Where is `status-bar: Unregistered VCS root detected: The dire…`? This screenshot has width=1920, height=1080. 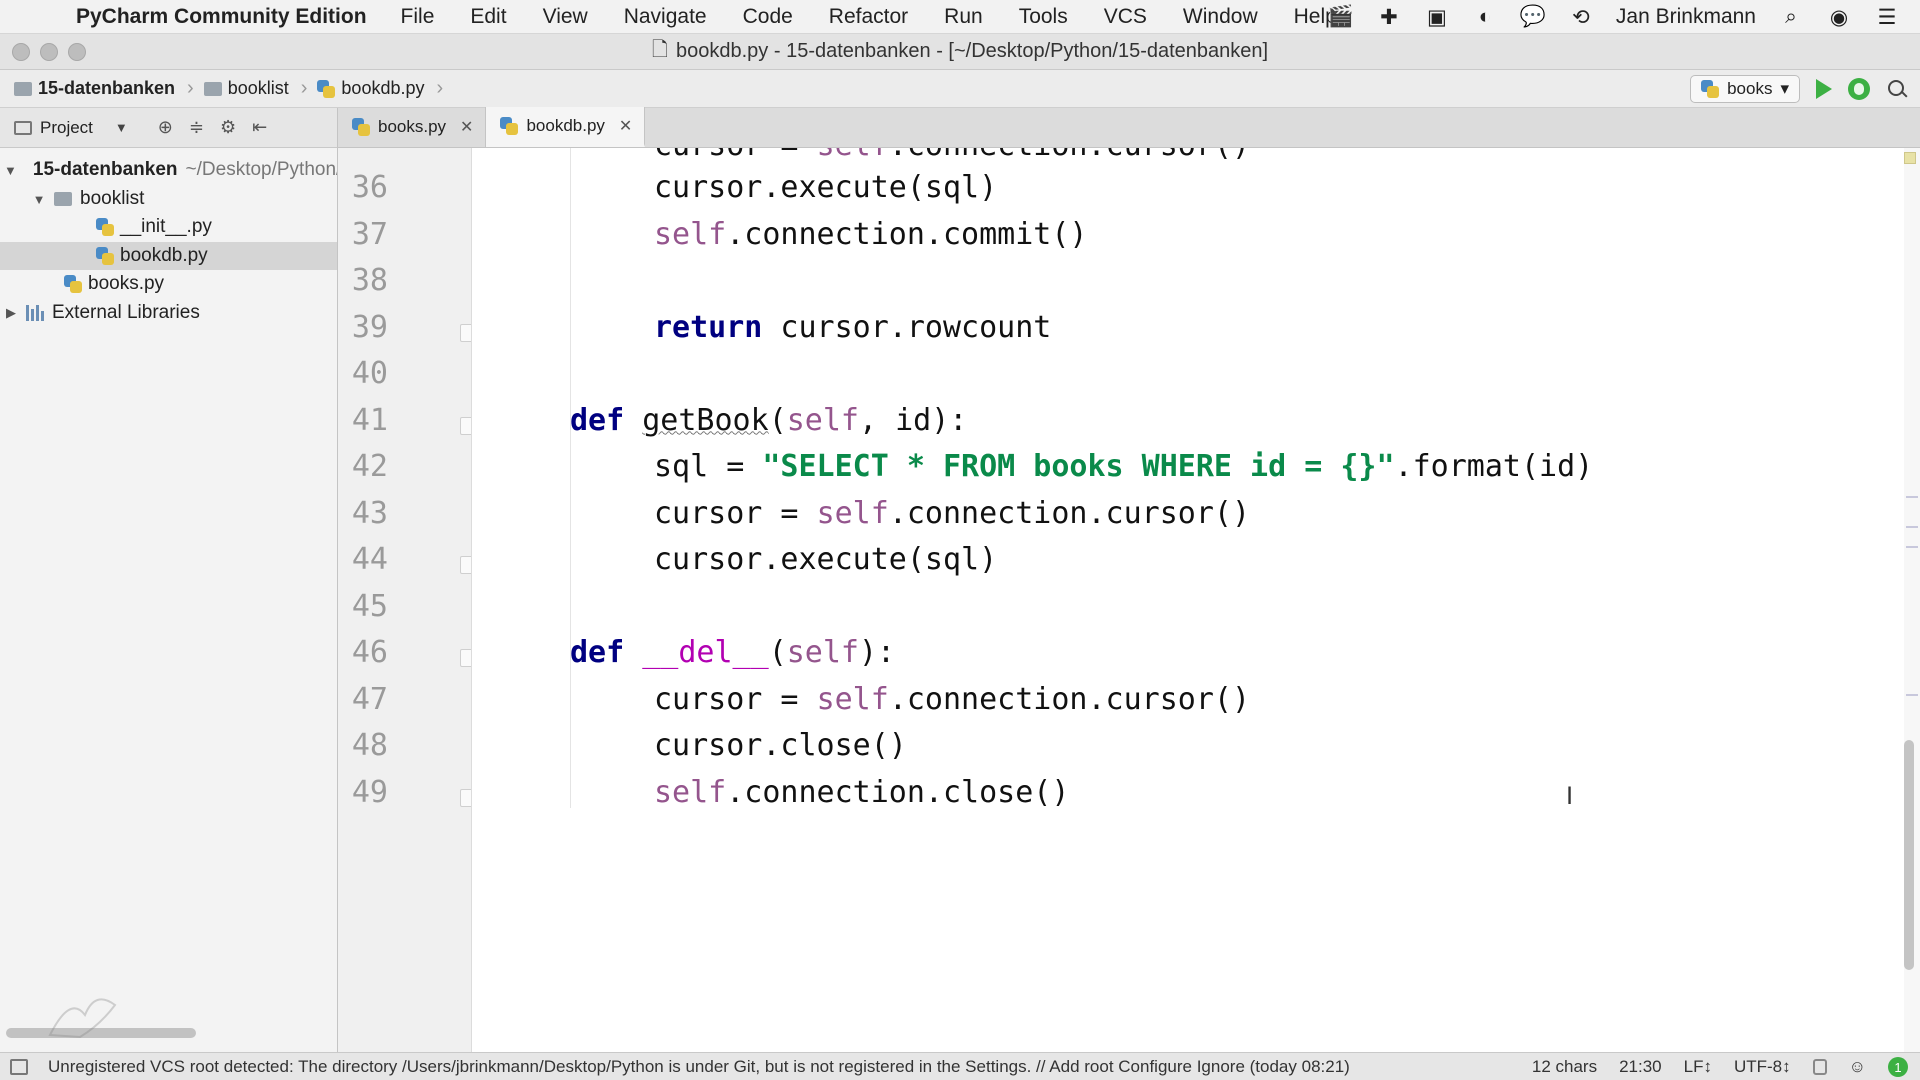
status-bar: Unregistered VCS root detected: The dire… is located at coordinates (960, 1066).